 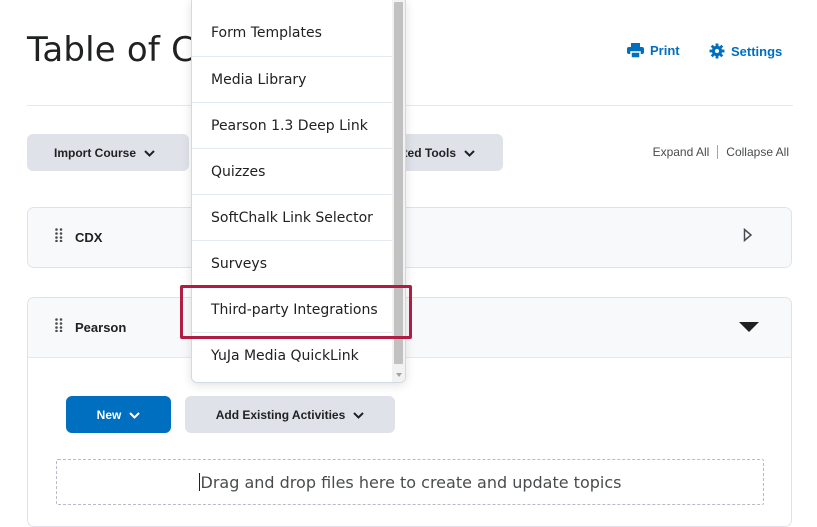 I want to click on module-title: Pearson, so click(x=101, y=327).